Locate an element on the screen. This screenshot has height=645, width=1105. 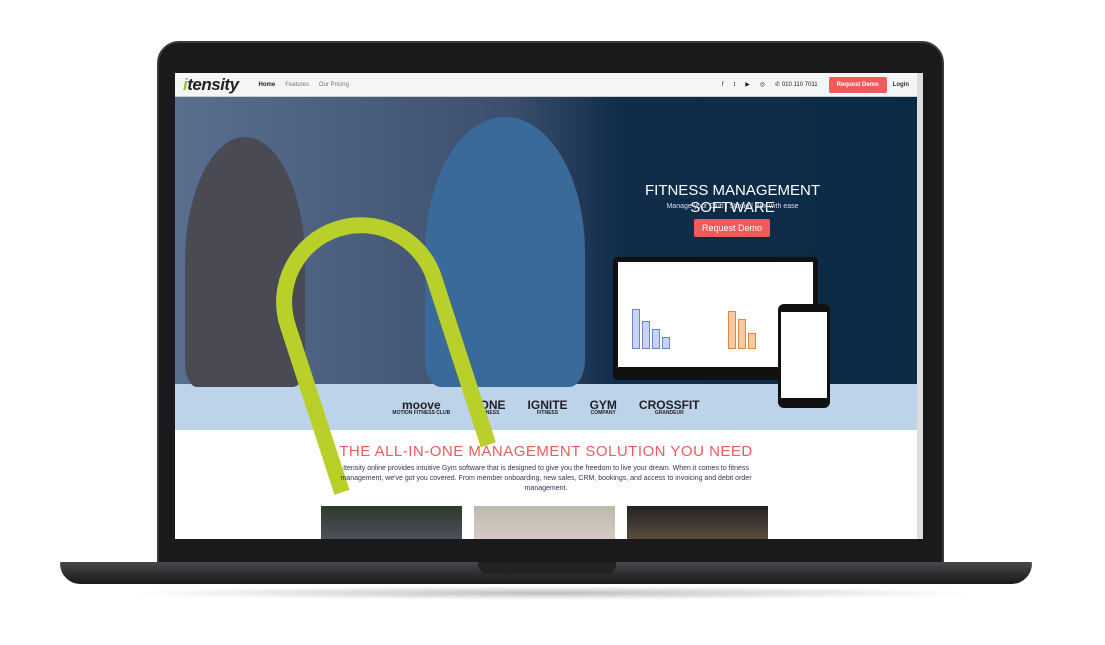
feature-thumbnails is located at coordinates (544, 522).